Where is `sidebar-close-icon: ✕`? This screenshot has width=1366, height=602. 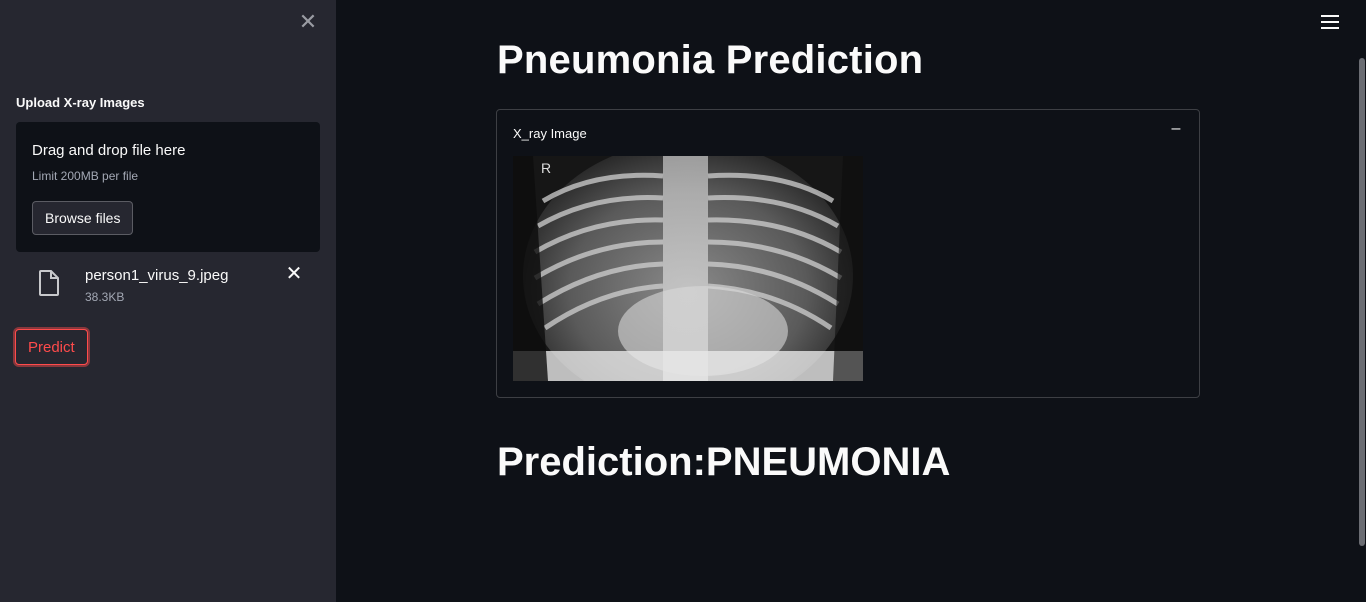 sidebar-close-icon: ✕ is located at coordinates (308, 22).